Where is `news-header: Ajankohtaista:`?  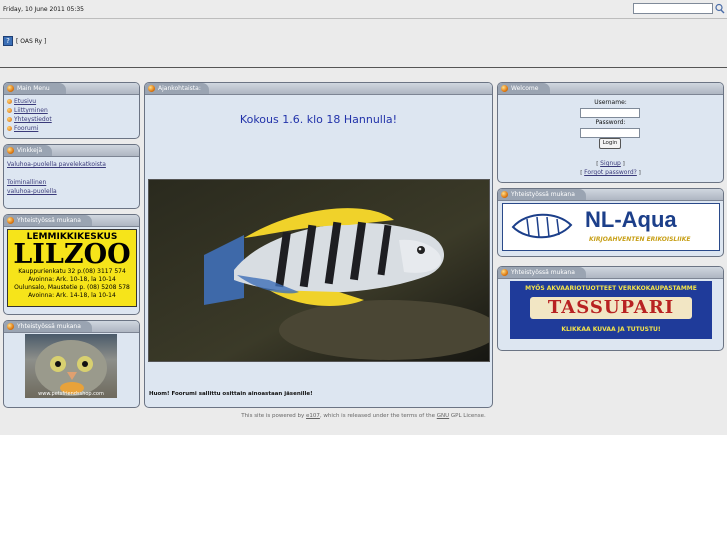
news-header: Ajankohtaista: is located at coordinates (318, 89).